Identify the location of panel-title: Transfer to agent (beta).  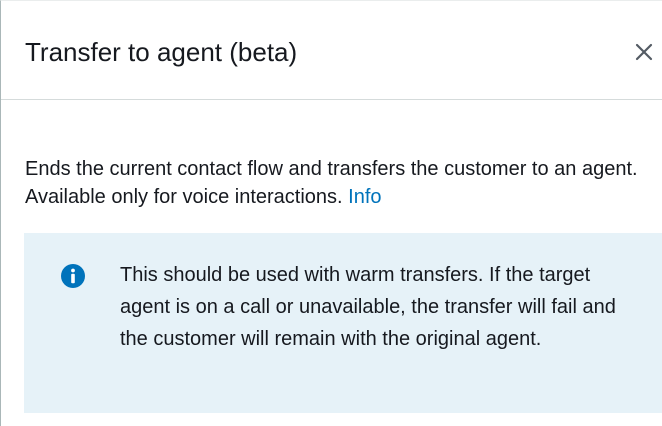
(161, 52).